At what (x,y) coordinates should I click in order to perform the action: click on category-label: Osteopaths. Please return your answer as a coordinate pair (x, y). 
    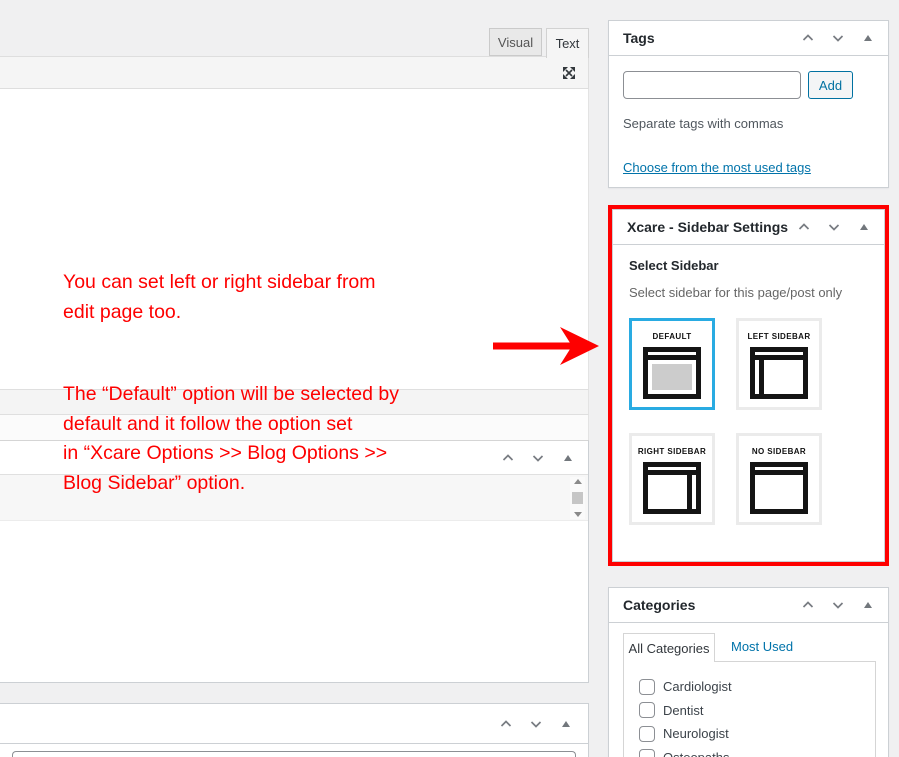
    Looking at the image, I should click on (696, 753).